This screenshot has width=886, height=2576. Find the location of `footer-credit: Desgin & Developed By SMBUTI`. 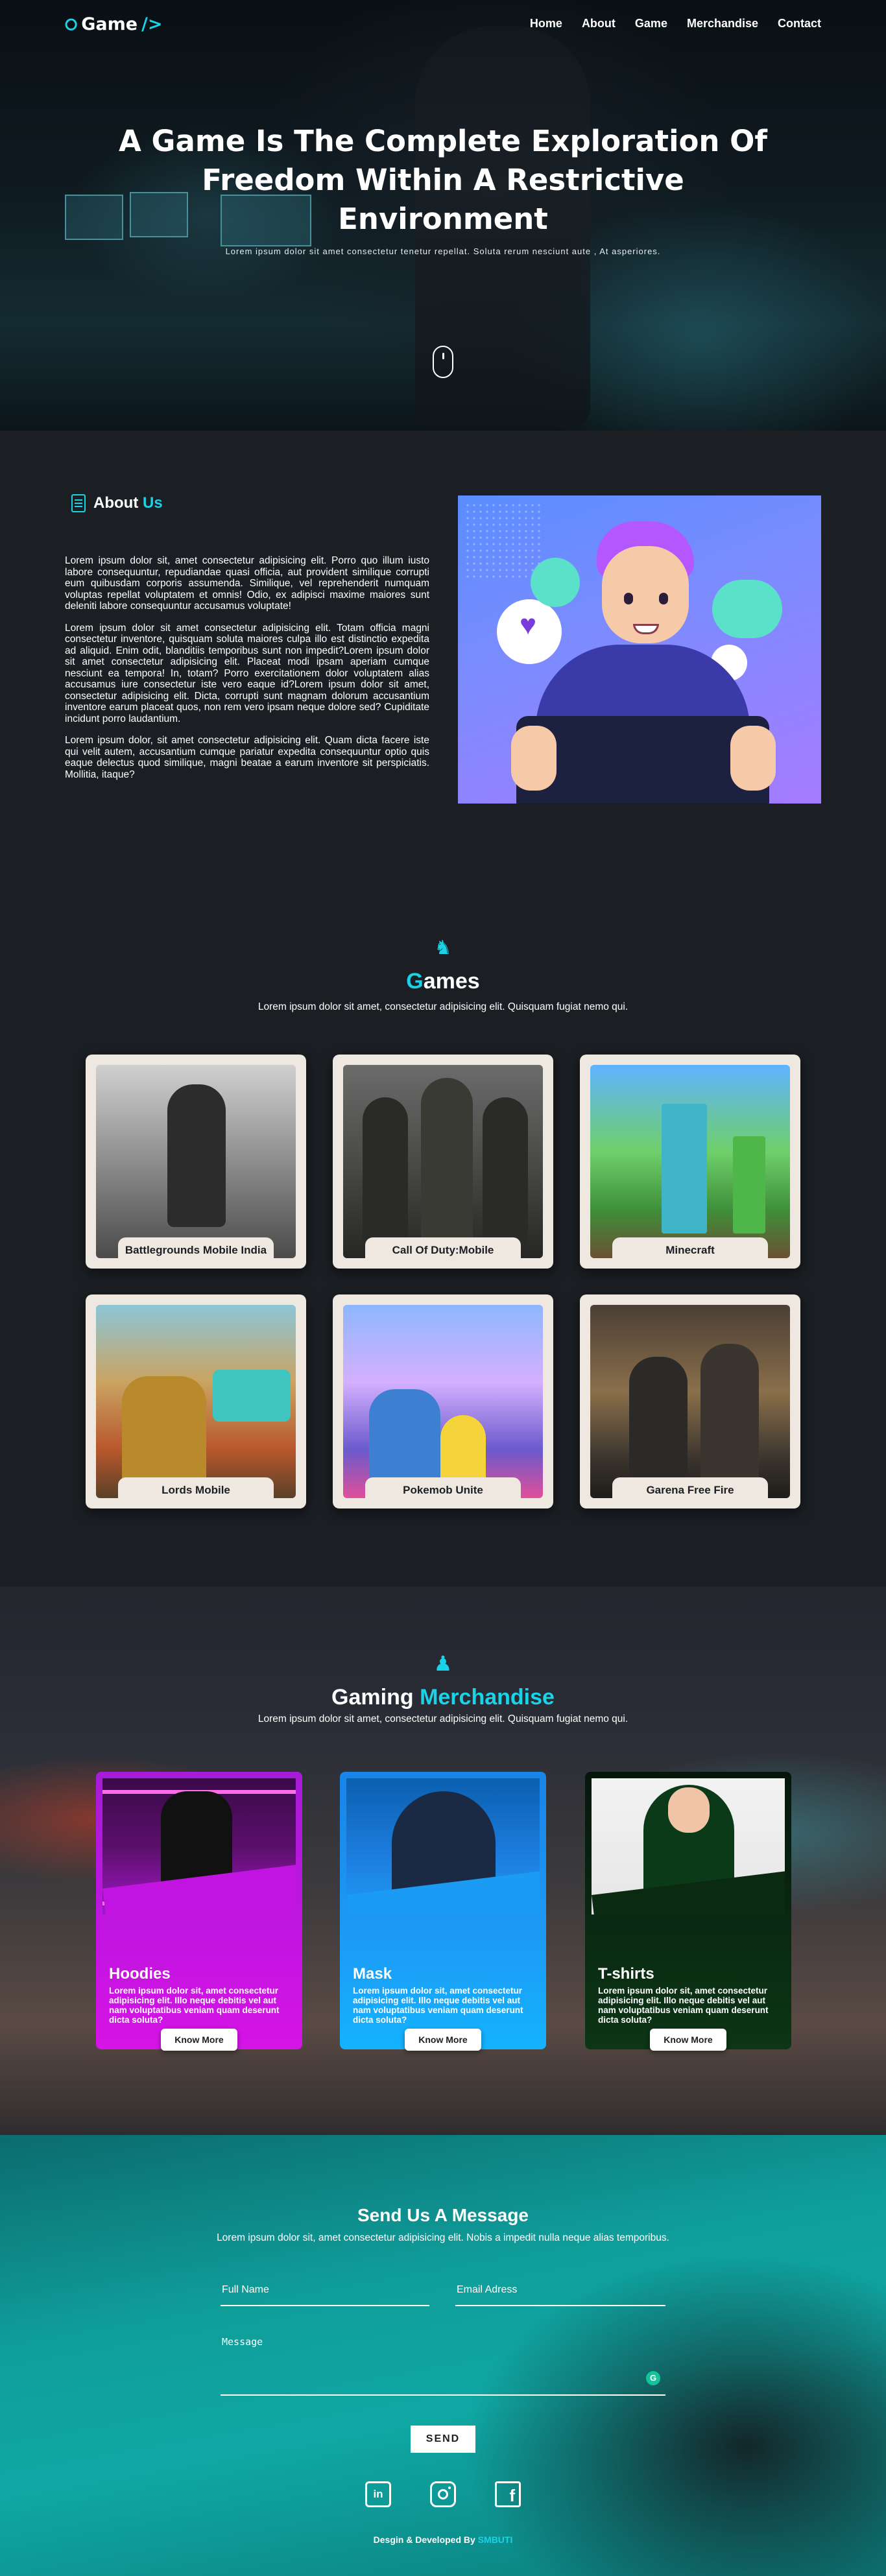

footer-credit: Desgin & Developed By SMBUTI is located at coordinates (443, 2539).